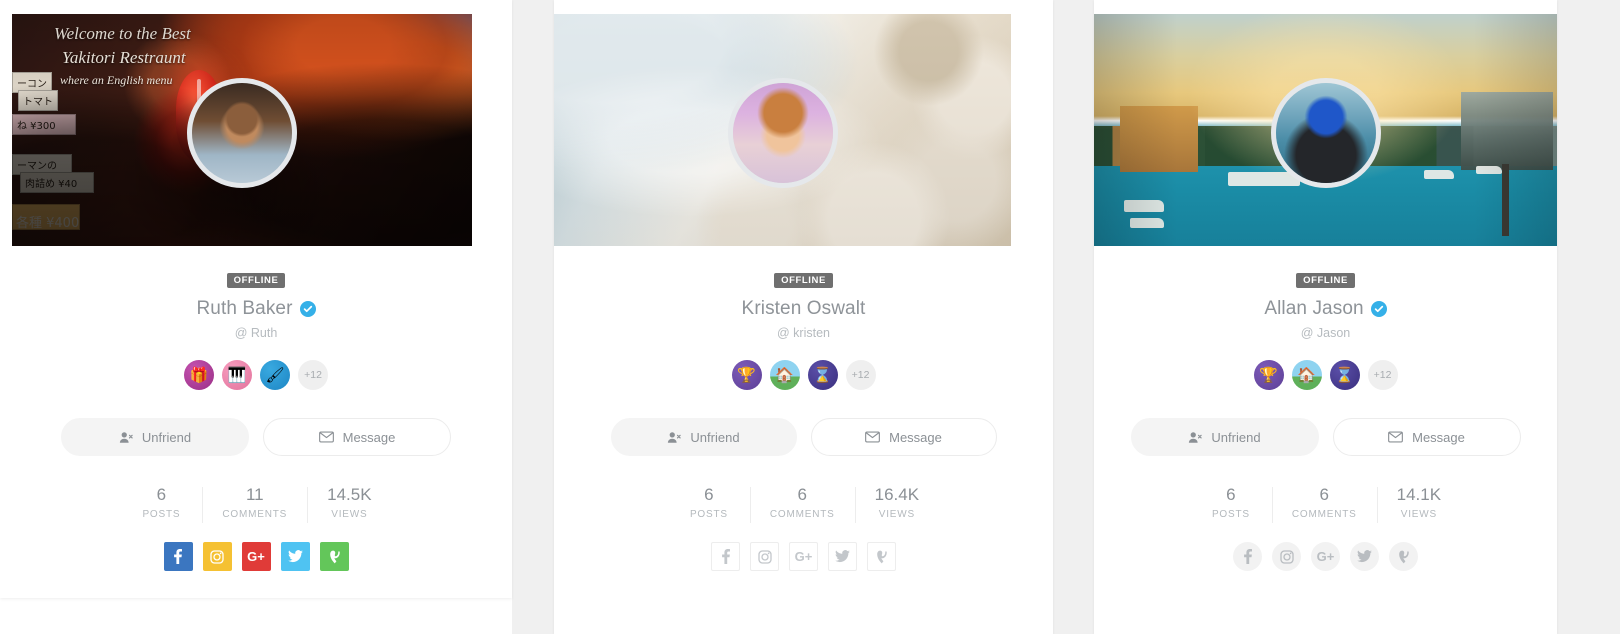  Describe the element at coordinates (237, 375) in the screenshot. I see `piano-badge-icon: 🎹` at that location.